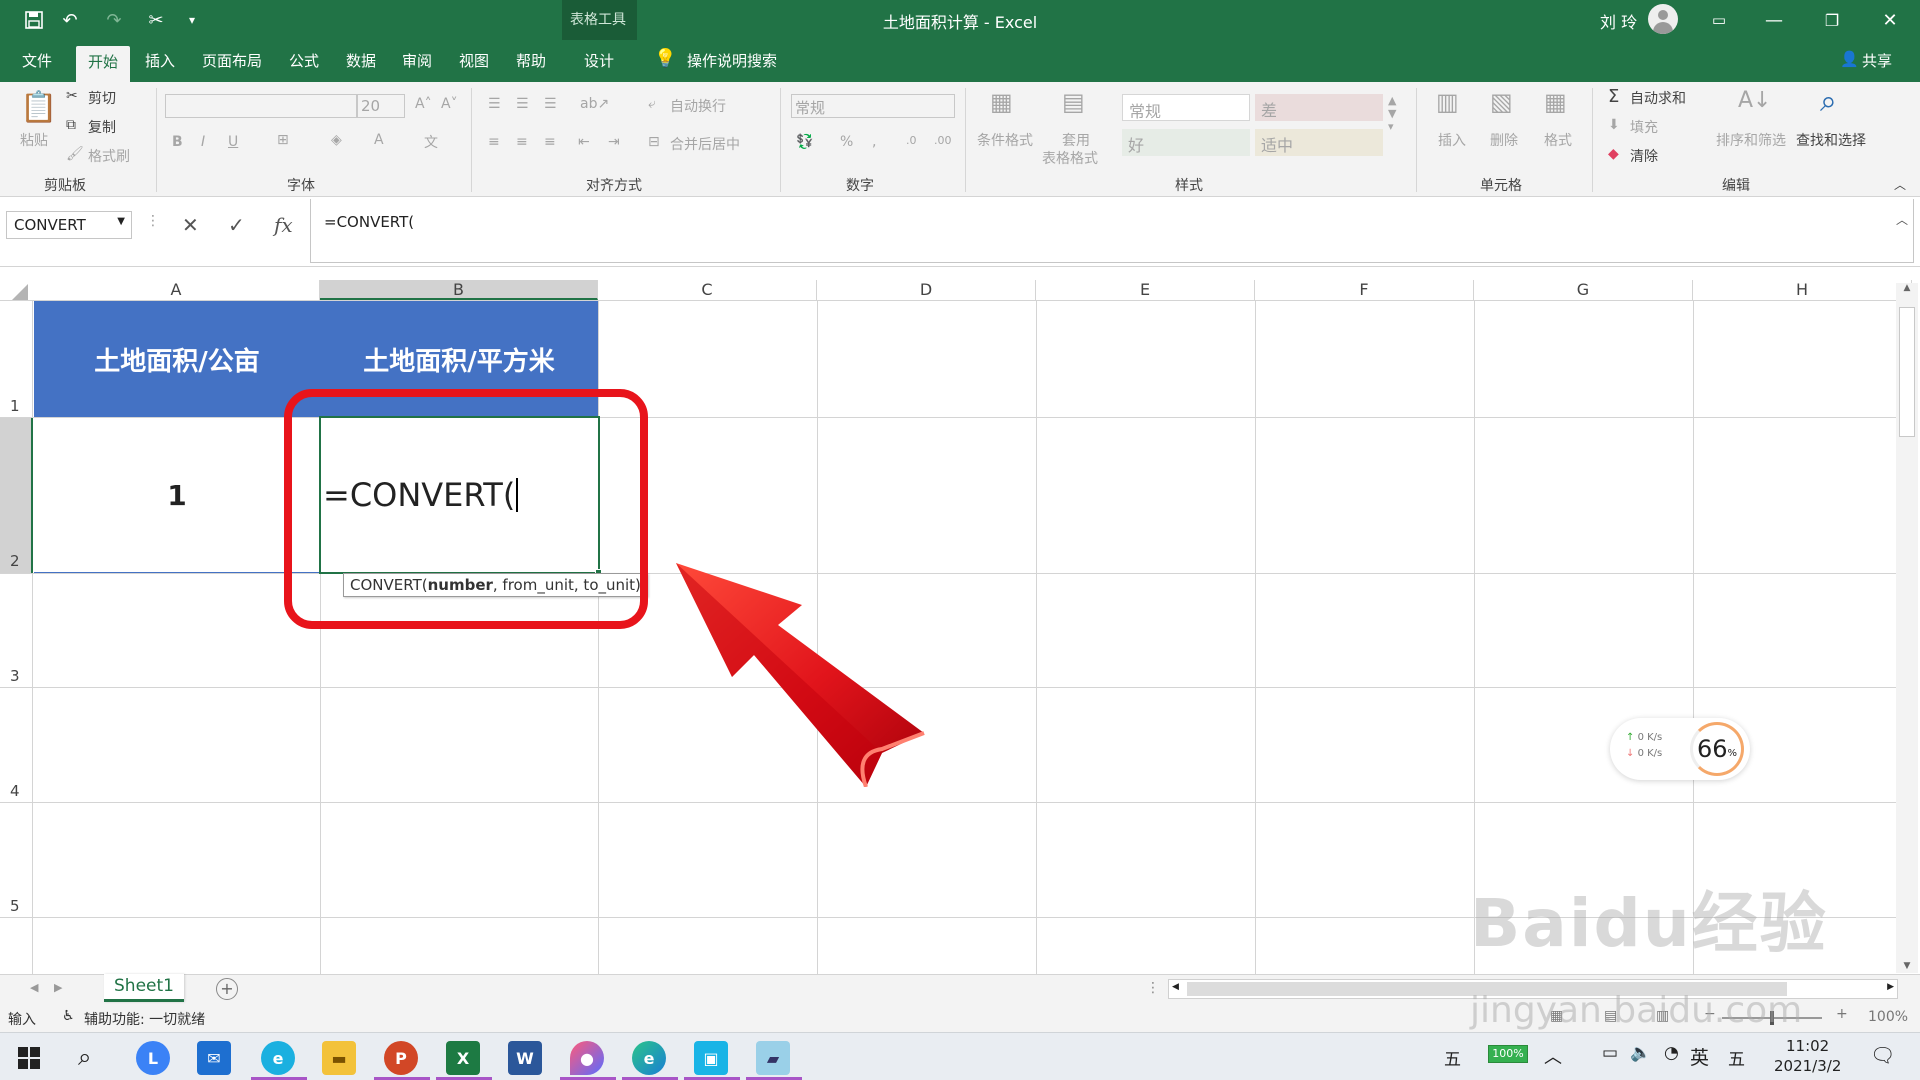 This screenshot has height=1080, width=1920. Describe the element at coordinates (1553, 1056) in the screenshot. I see `chevron-up-icon: ︿` at that location.